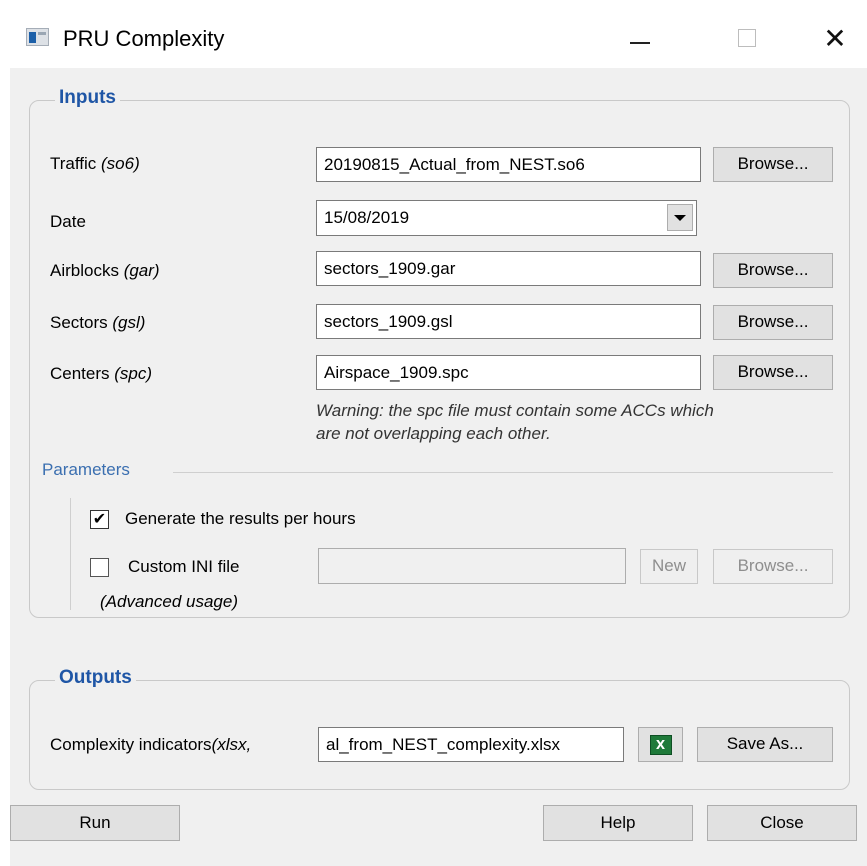  I want to click on excel-icon: X, so click(660, 744).